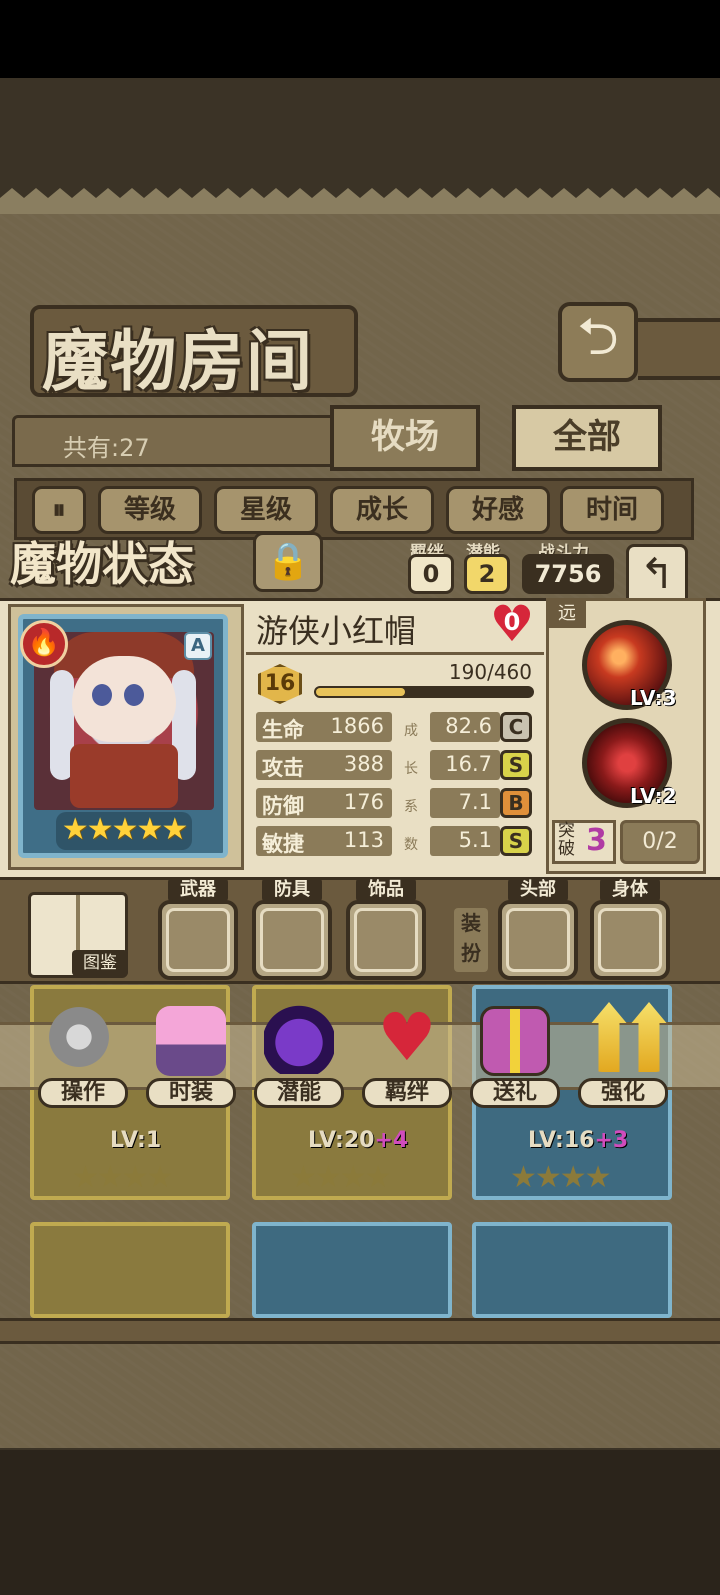  I want to click on stat-label: 生命, so click(283, 730).